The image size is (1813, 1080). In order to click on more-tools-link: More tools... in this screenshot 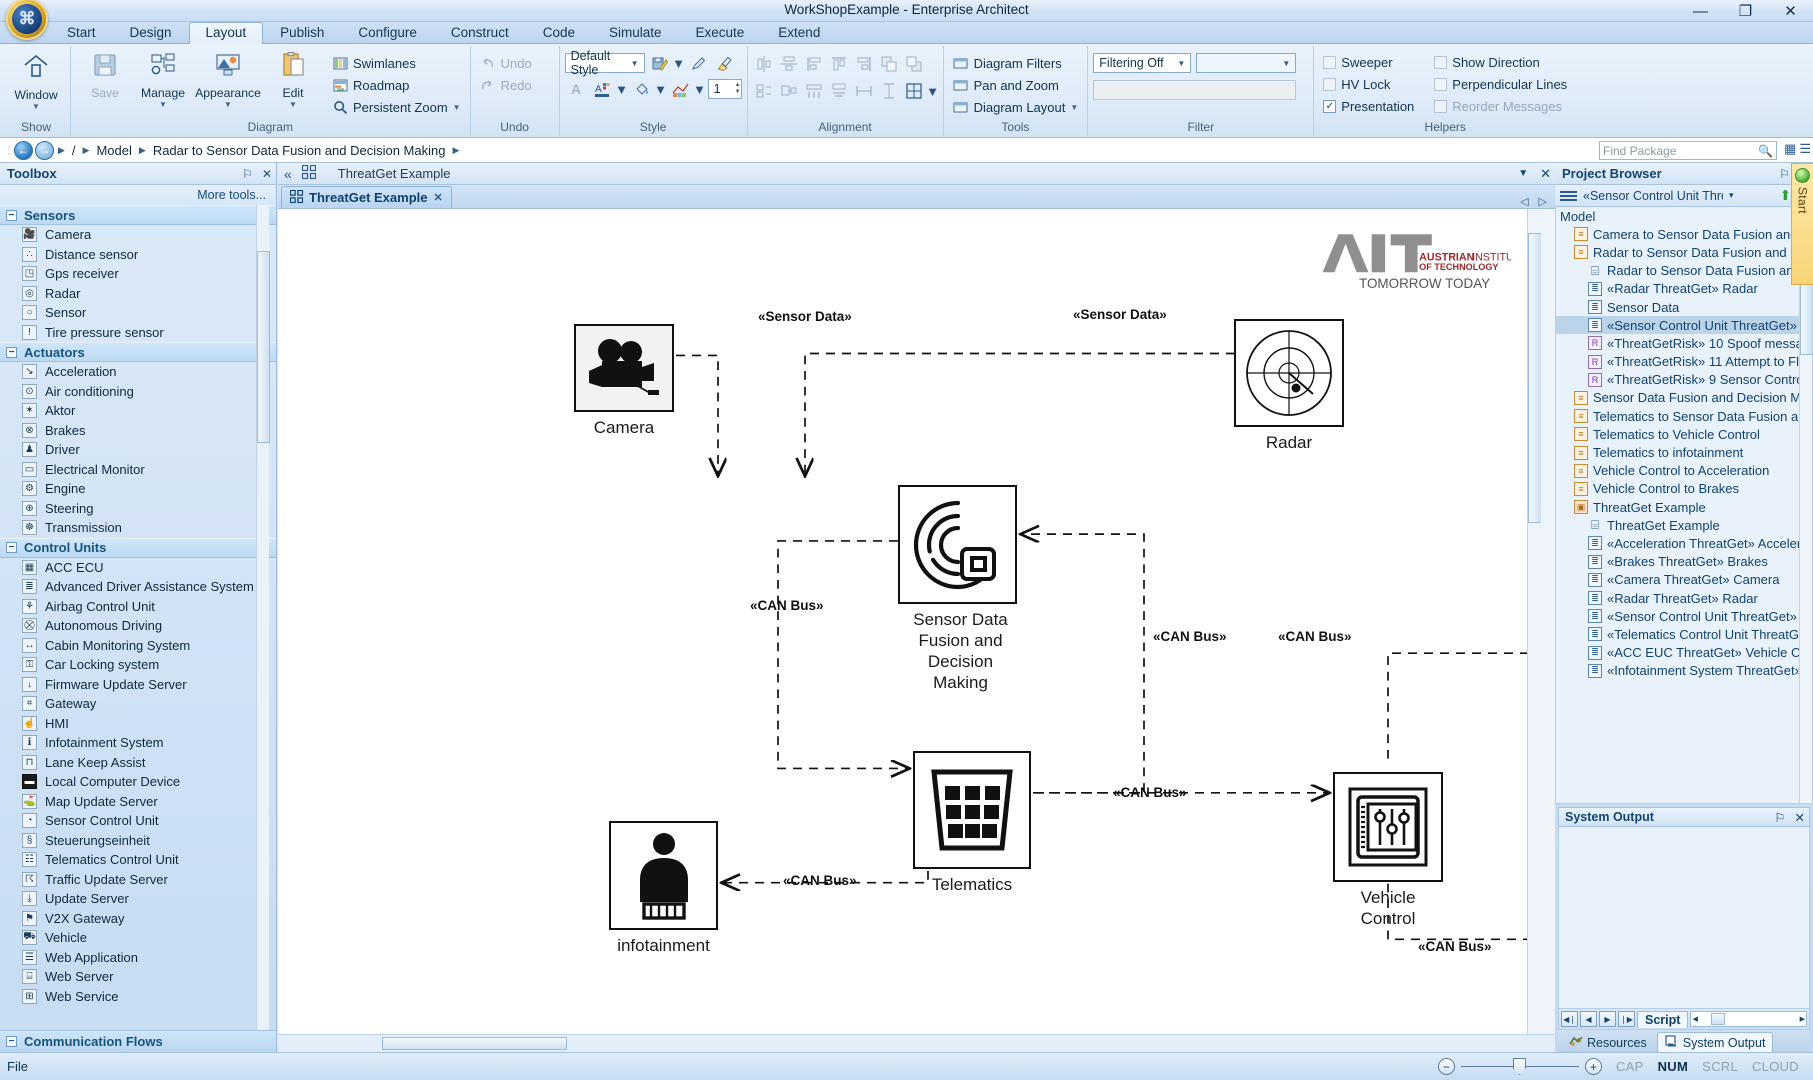, I will do `click(138, 195)`.